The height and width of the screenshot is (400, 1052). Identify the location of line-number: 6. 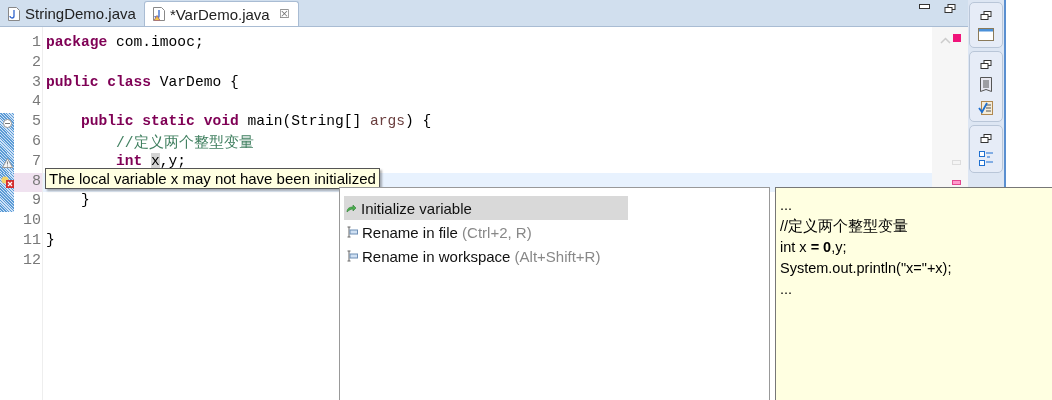
(36, 142).